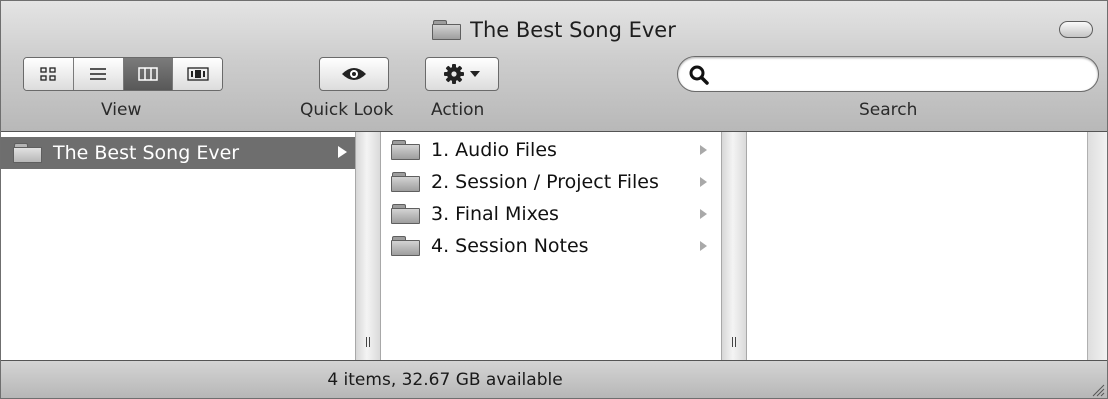 Image resolution: width=1108 pixels, height=399 pixels. What do you see at coordinates (1097, 389) in the screenshot?
I see `resize-grip-icon` at bounding box center [1097, 389].